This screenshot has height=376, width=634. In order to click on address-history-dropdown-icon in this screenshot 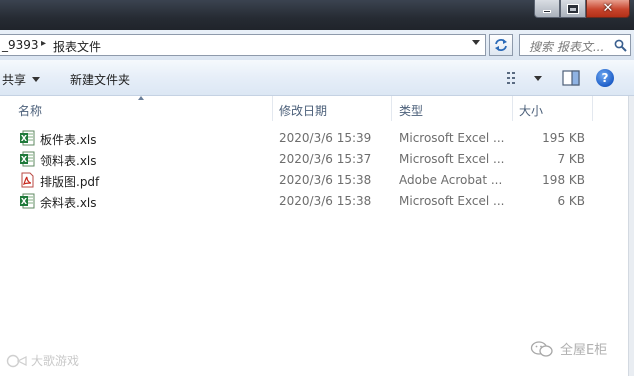, I will do `click(476, 42)`.